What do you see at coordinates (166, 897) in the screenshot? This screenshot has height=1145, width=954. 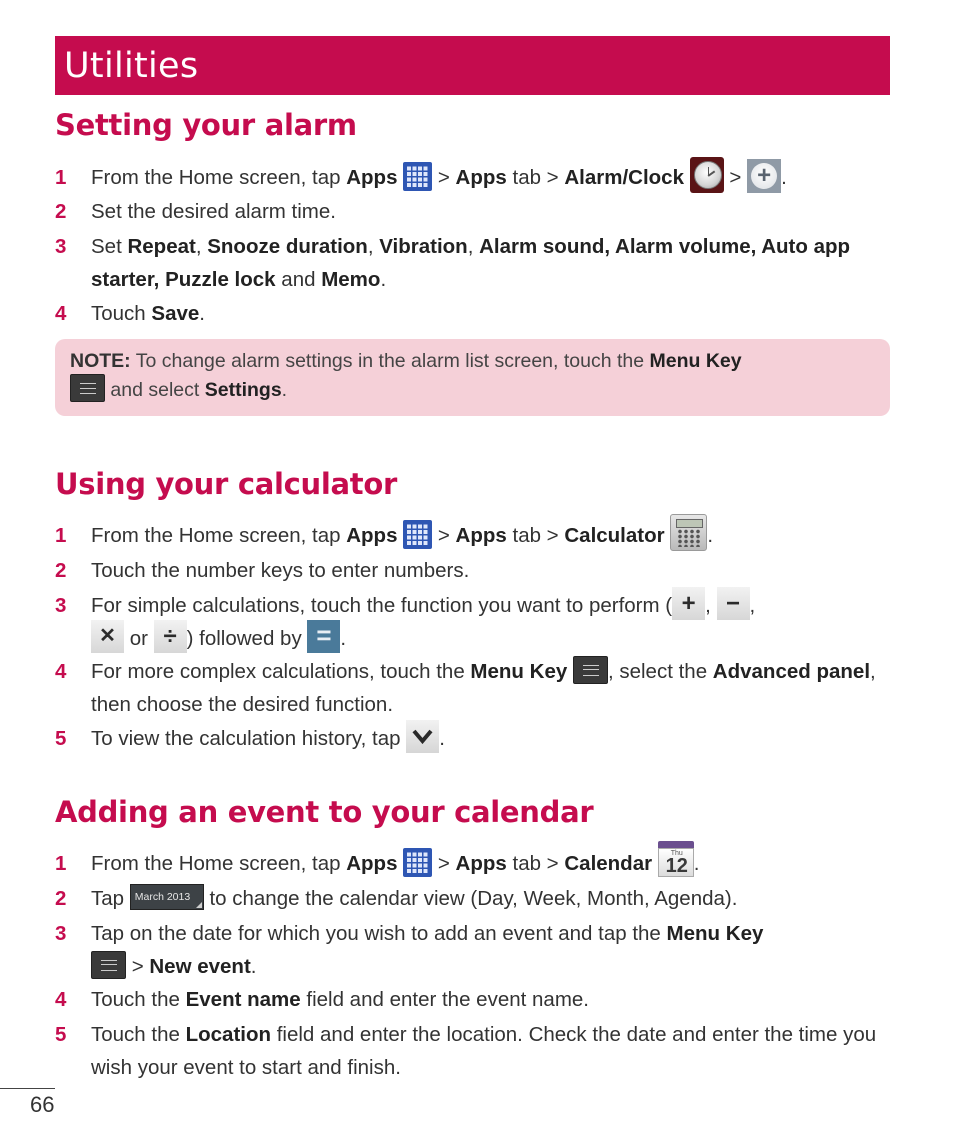 I see `month-view-button-icon: March 2013` at bounding box center [166, 897].